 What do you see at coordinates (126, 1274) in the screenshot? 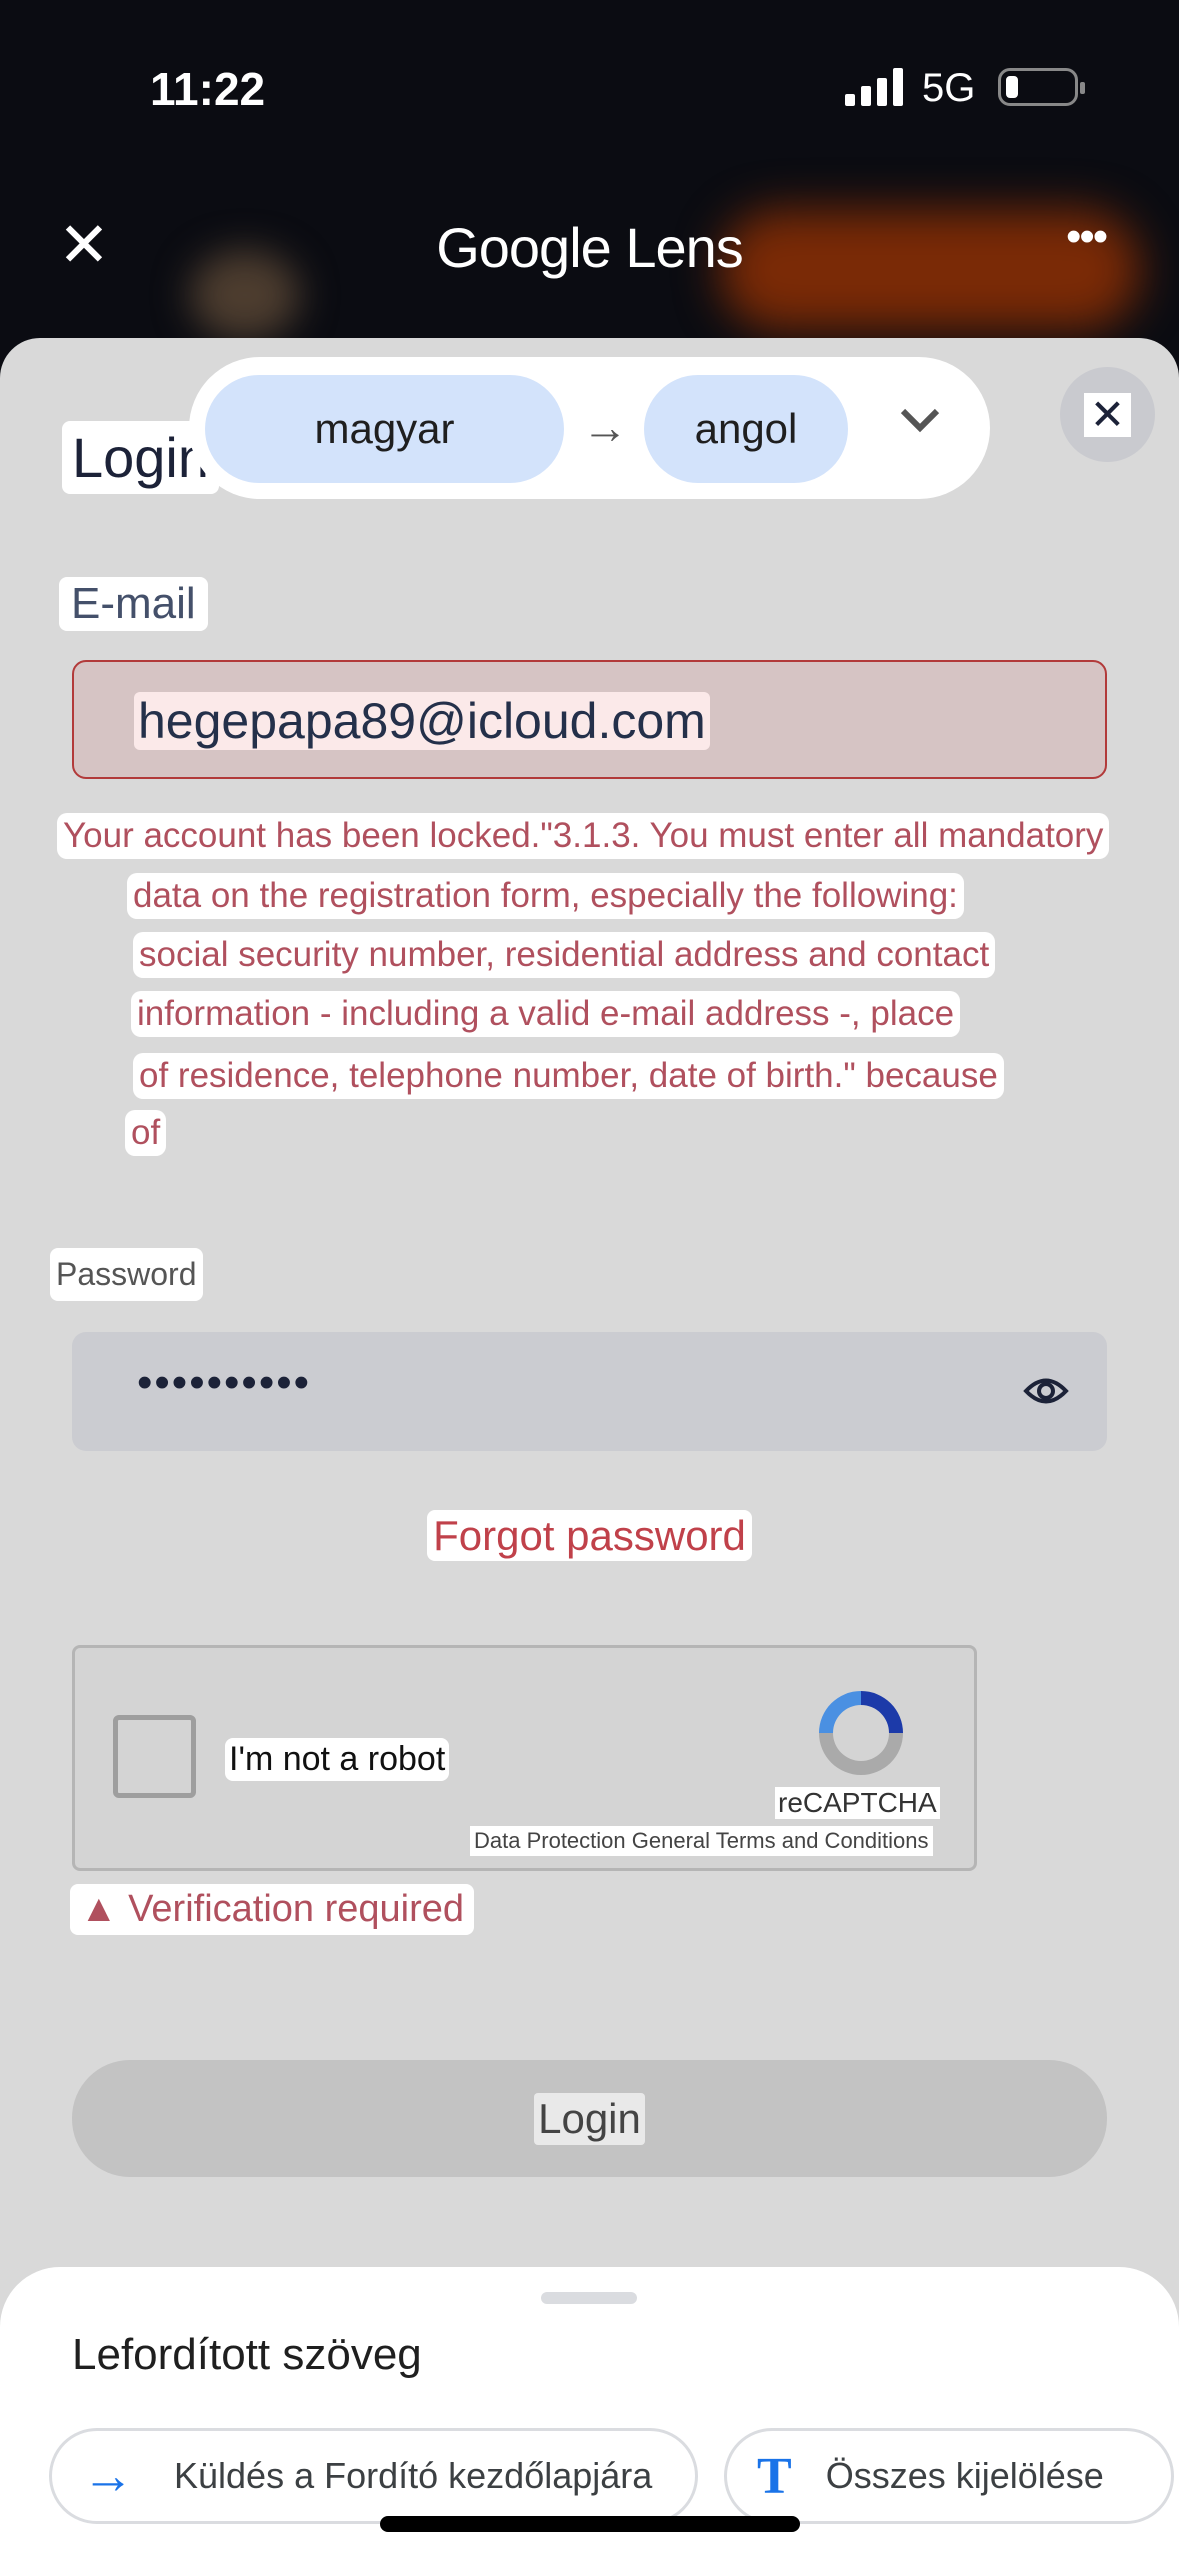
I see `password-label: Password` at bounding box center [126, 1274].